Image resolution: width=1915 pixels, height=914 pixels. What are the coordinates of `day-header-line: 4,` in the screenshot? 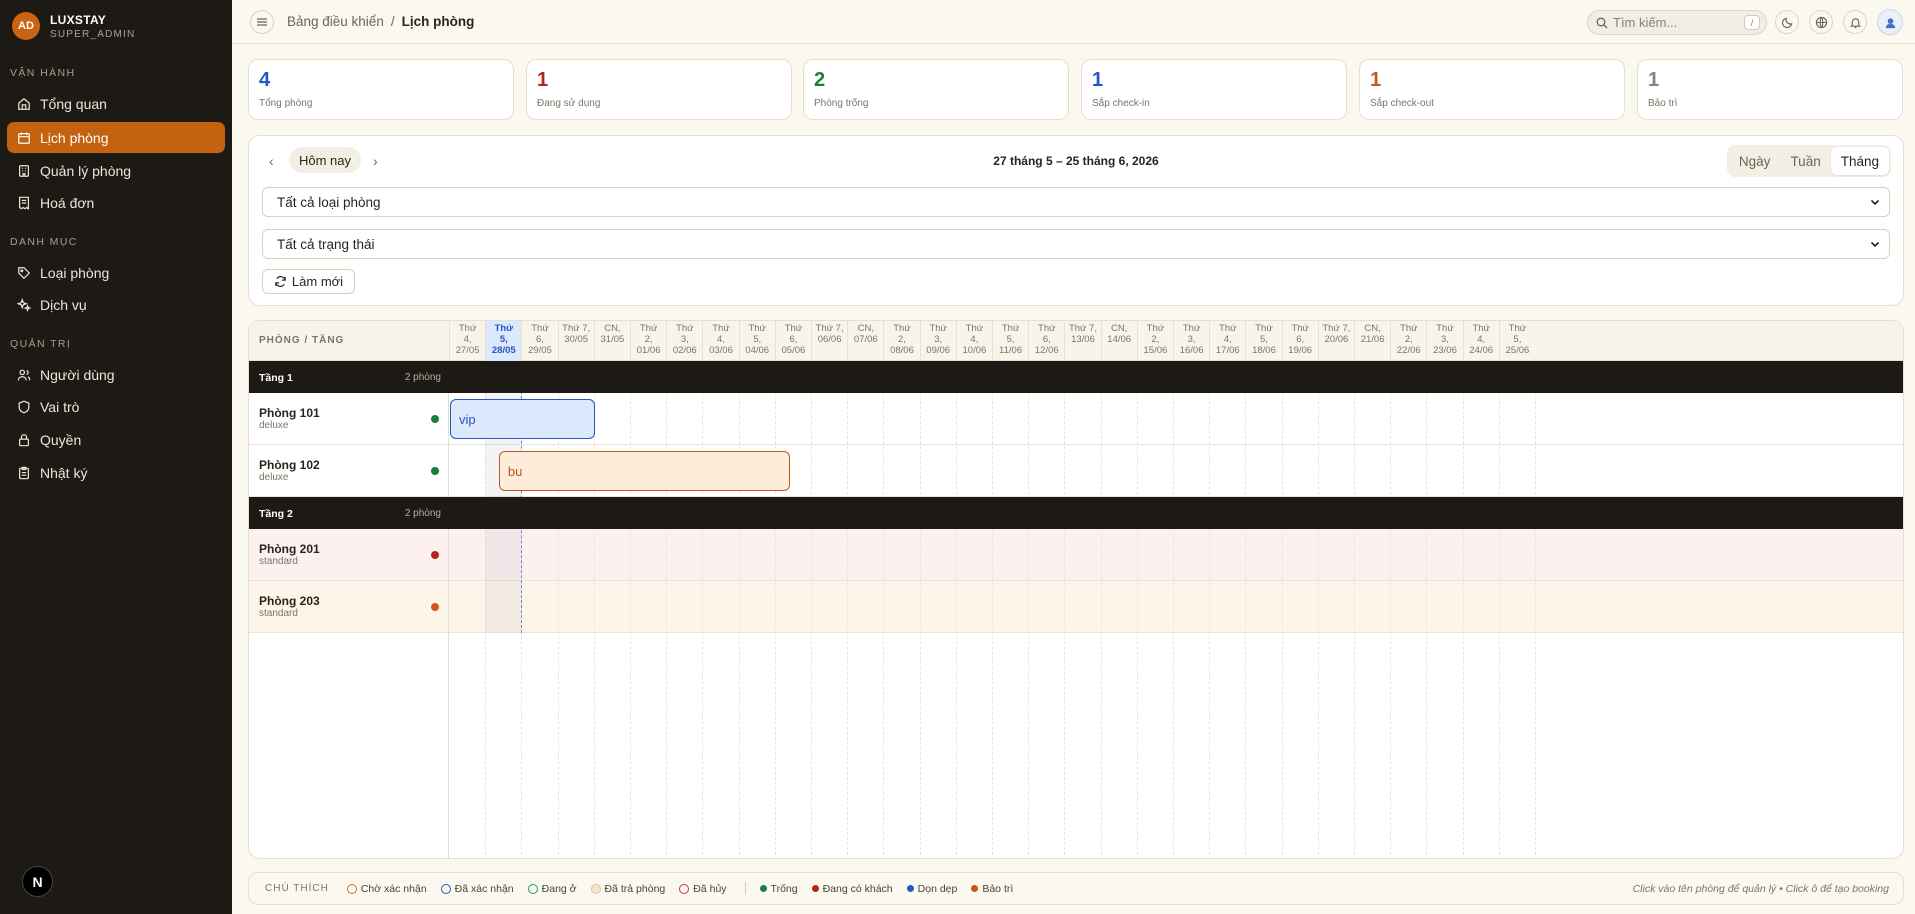 It's located at (1481, 339).